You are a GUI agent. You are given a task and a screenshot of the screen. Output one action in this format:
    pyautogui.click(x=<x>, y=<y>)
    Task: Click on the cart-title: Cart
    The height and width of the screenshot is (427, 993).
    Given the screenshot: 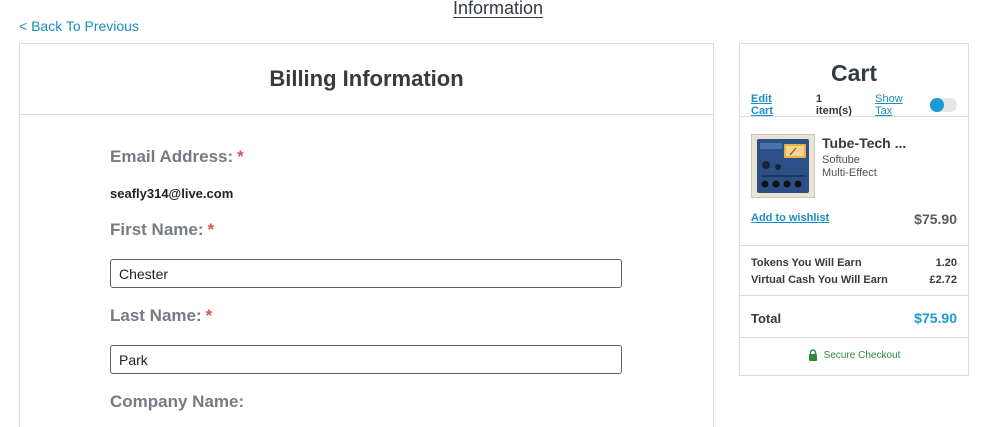 What is the action you would take?
    pyautogui.click(x=853, y=73)
    